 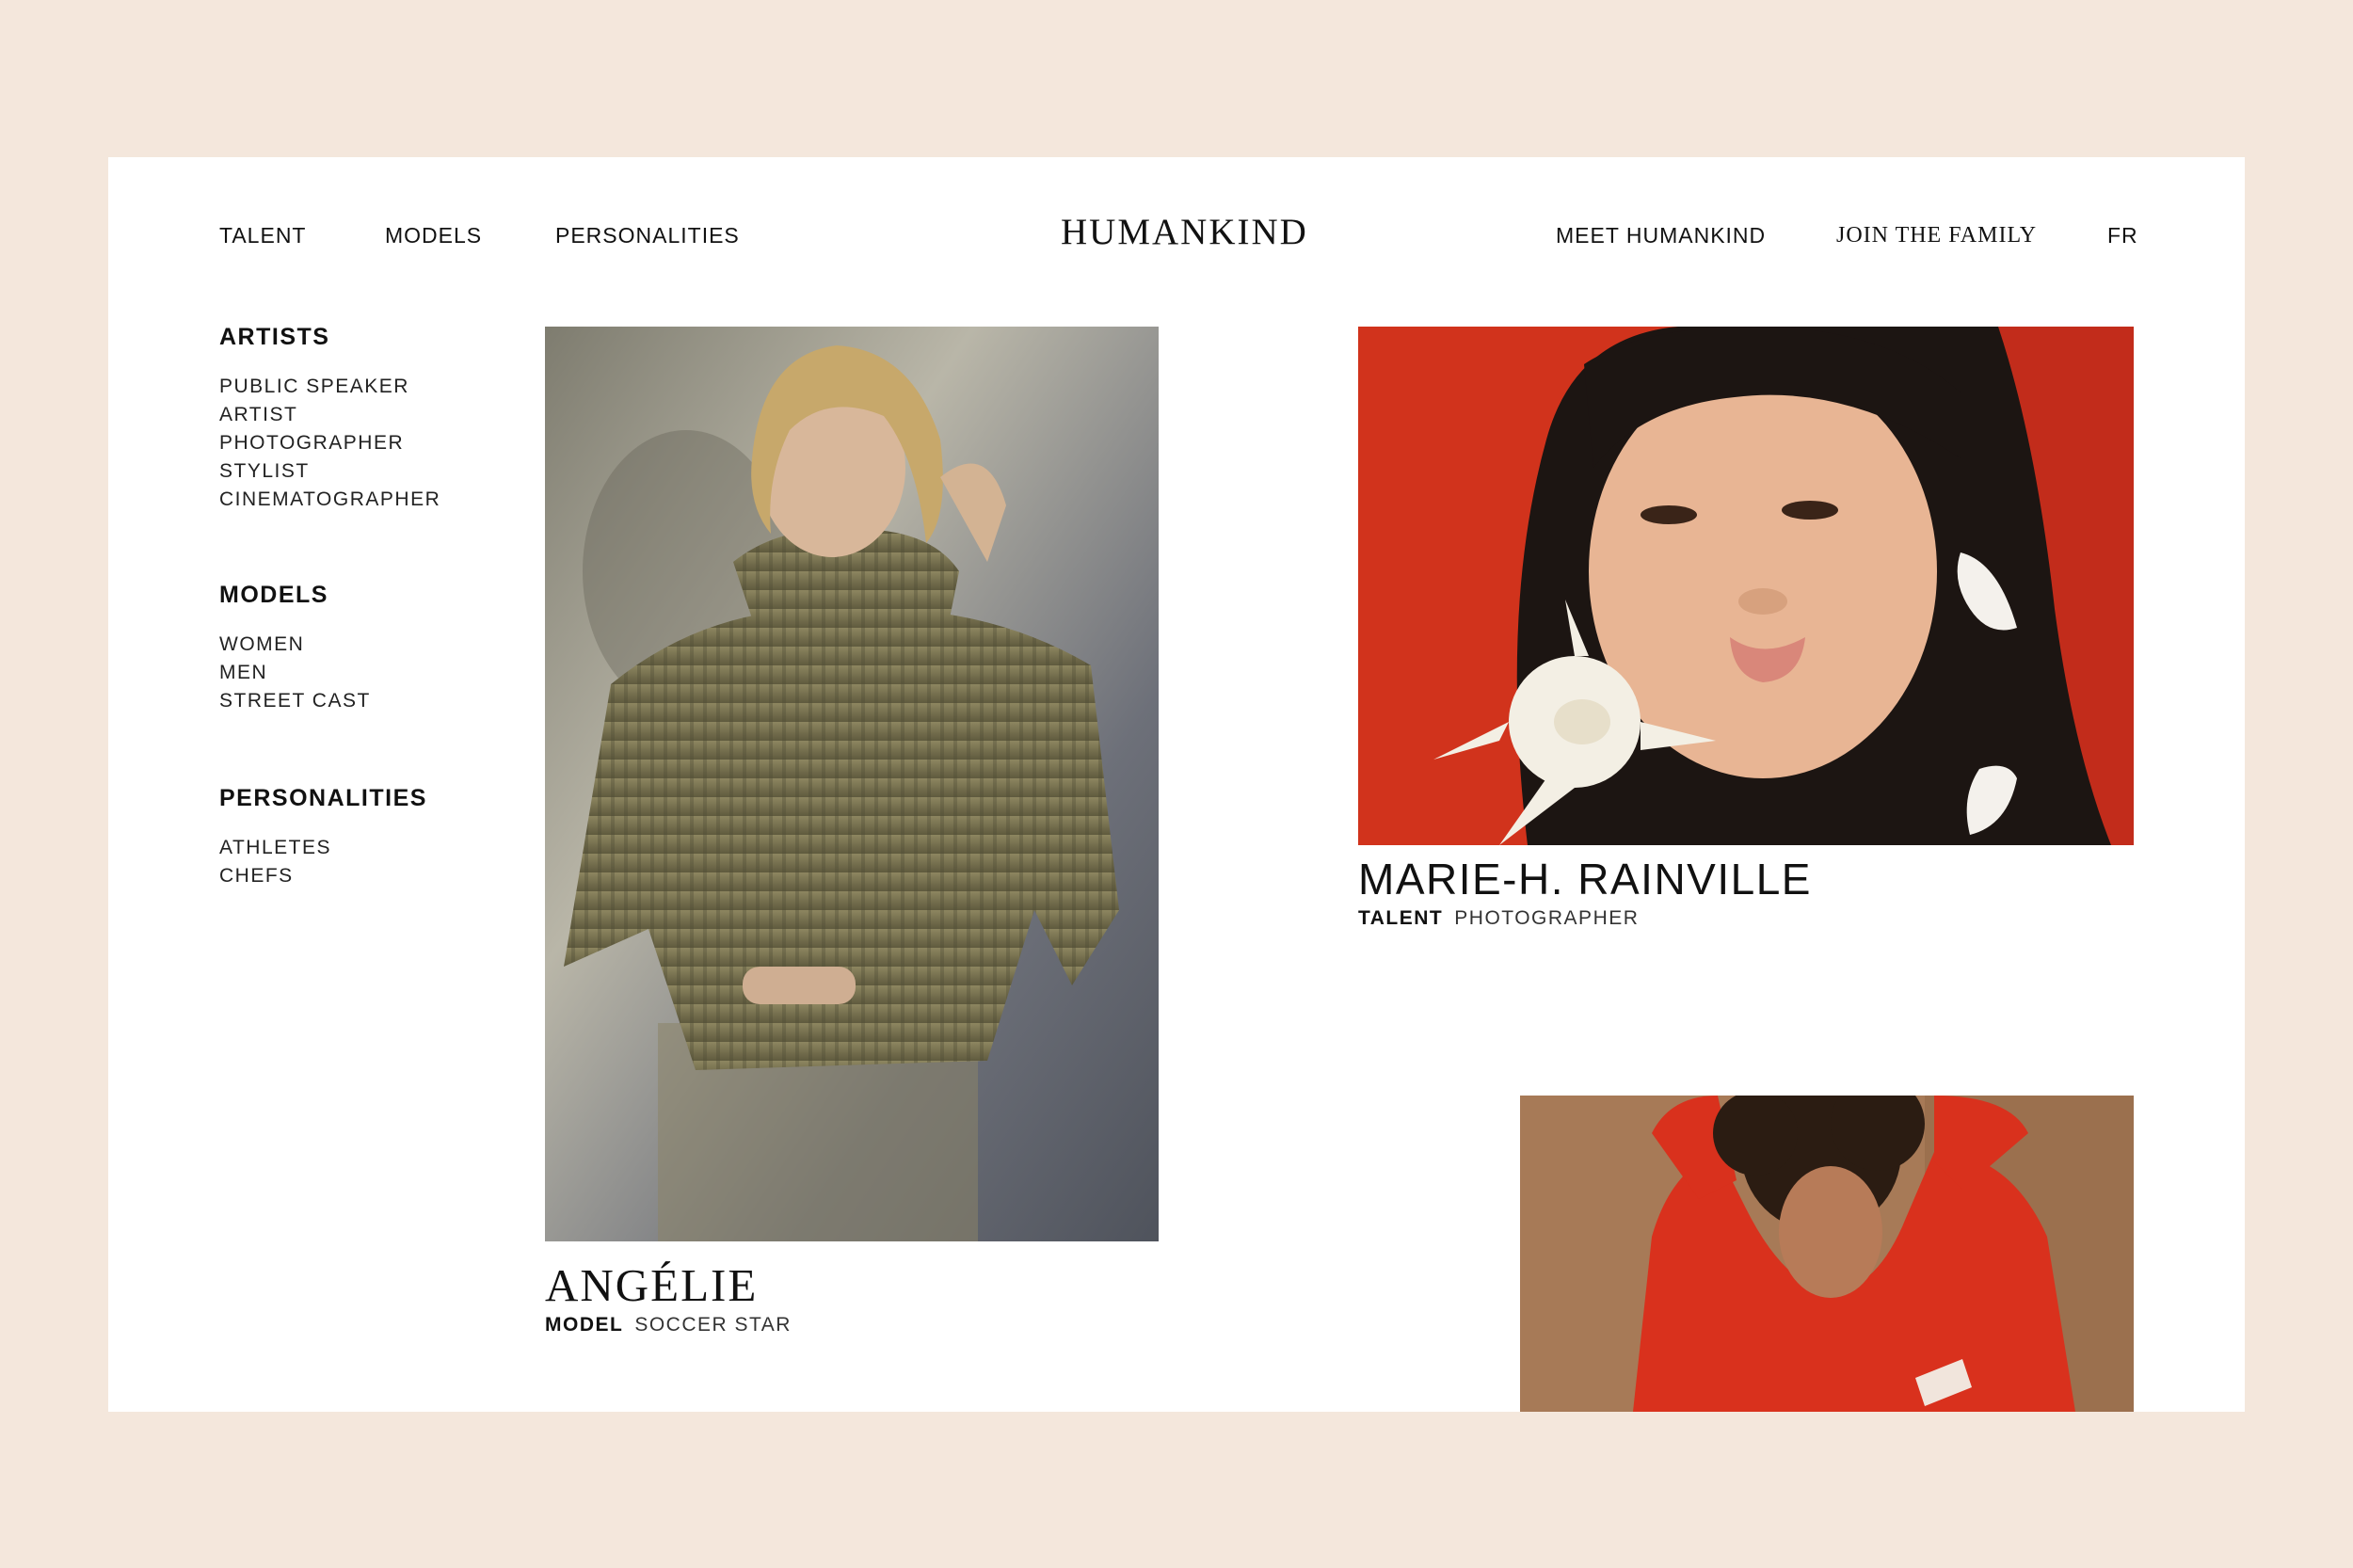 What do you see at coordinates (1400, 918) in the screenshot?
I see `card-tag-talent: TALENT` at bounding box center [1400, 918].